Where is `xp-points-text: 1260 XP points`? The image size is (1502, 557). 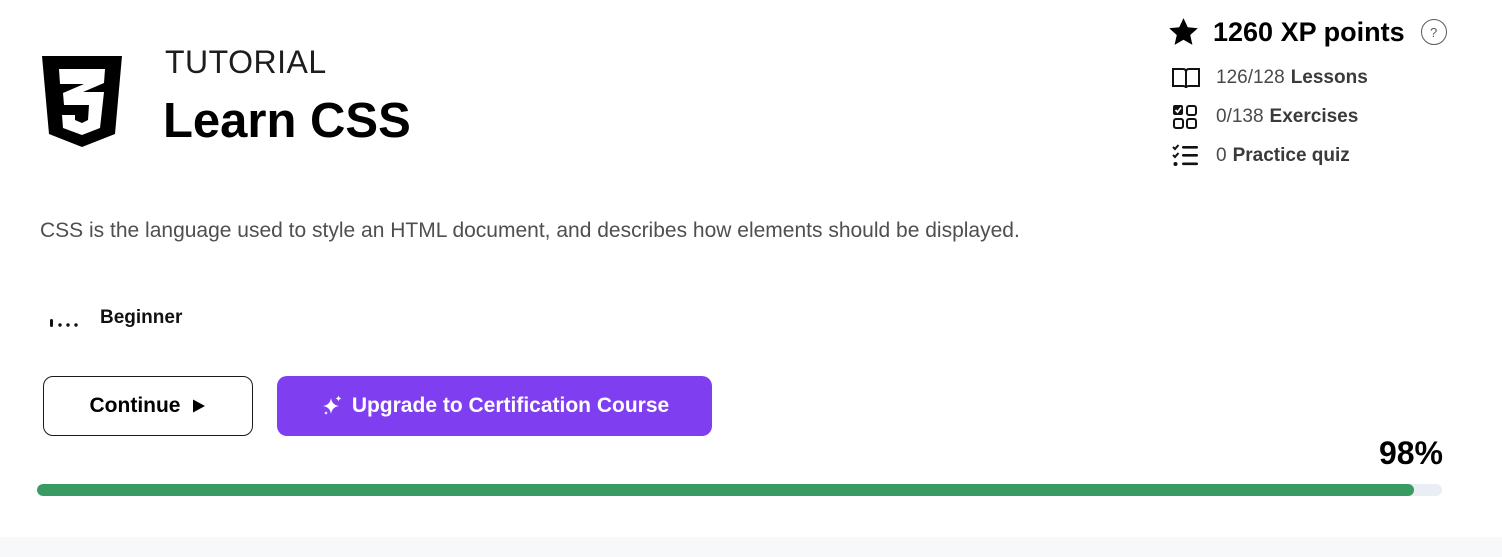
xp-points-text: 1260 XP points is located at coordinates (1309, 31).